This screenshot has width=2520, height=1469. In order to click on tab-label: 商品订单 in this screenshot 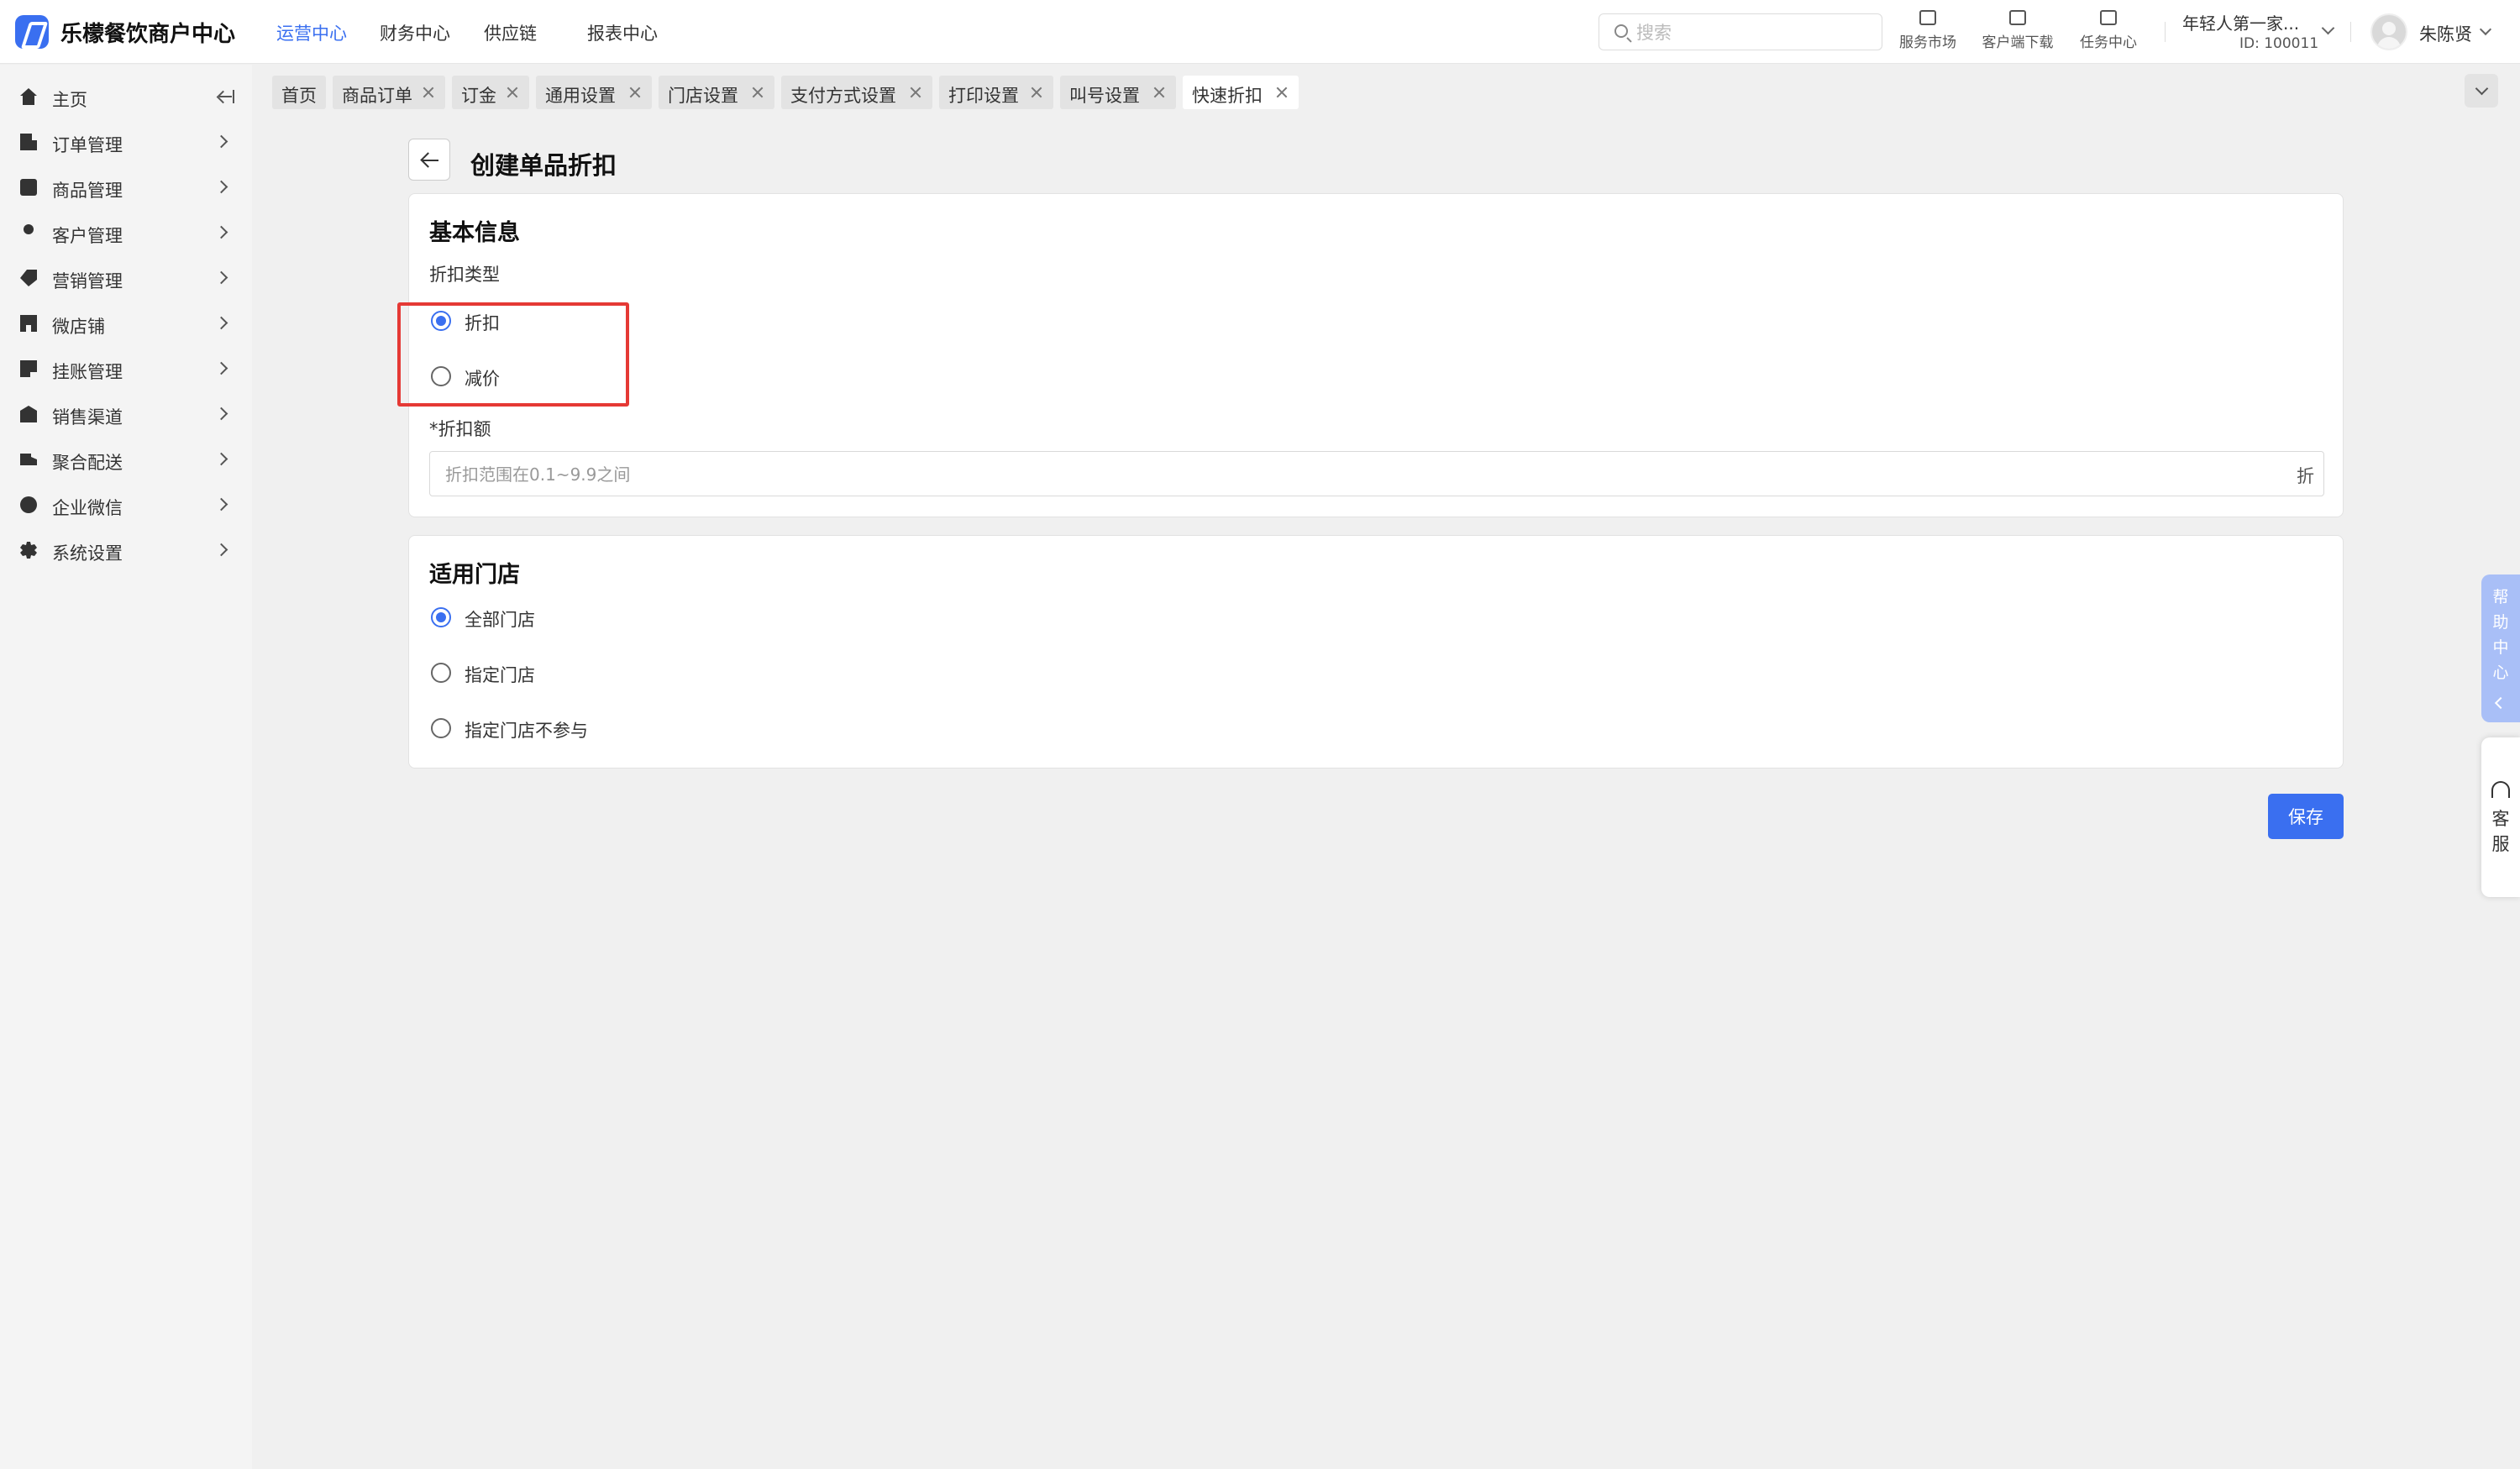, I will do `click(377, 96)`.